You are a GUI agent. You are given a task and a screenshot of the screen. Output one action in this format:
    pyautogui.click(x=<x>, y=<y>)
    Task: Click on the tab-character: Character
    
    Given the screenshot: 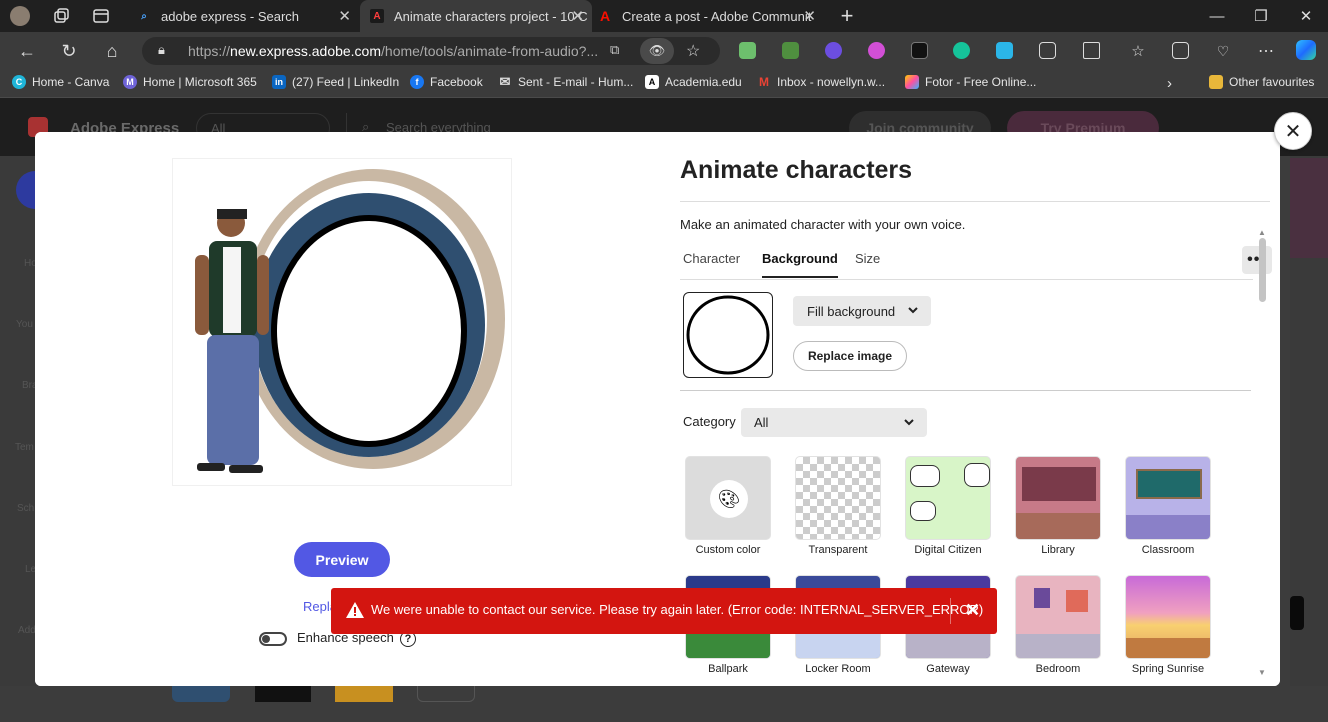 What is the action you would take?
    pyautogui.click(x=711, y=263)
    